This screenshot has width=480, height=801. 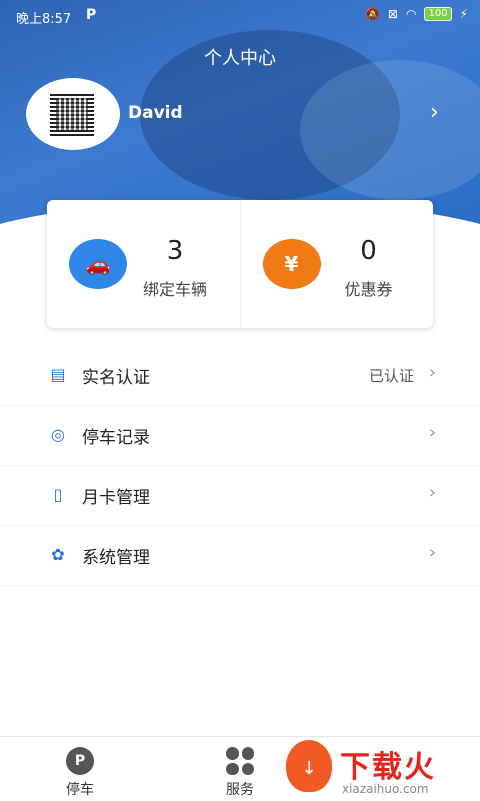 I want to click on status-time: 晚上8:57, so click(x=44, y=19).